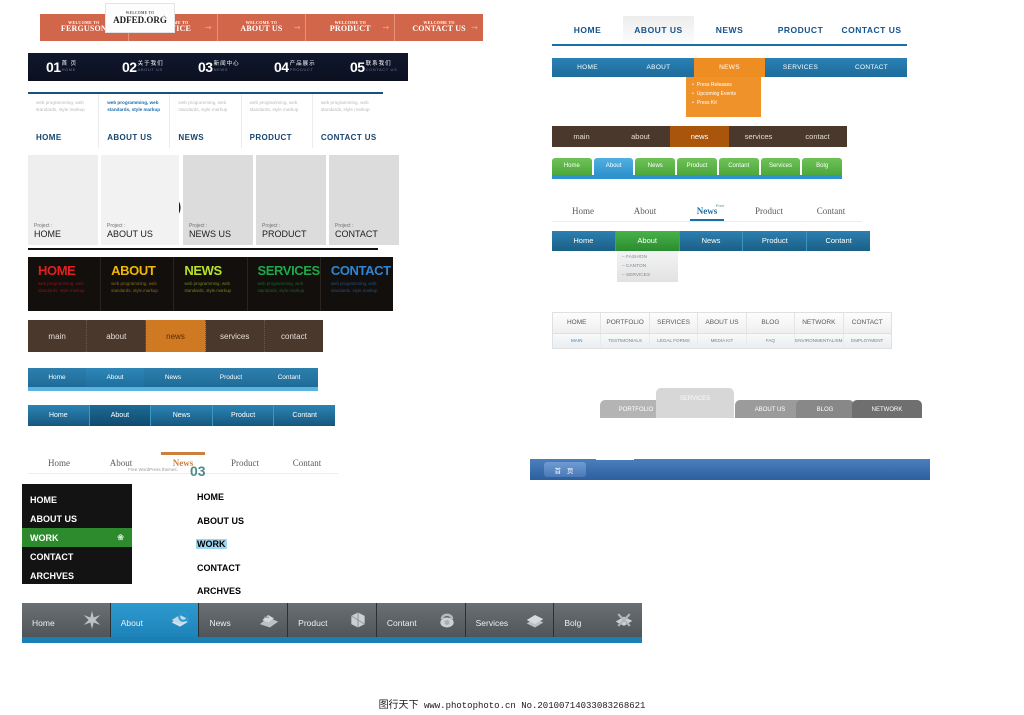  What do you see at coordinates (587, 67) in the screenshot?
I see `right-blue-nav-item-0: HOME` at bounding box center [587, 67].